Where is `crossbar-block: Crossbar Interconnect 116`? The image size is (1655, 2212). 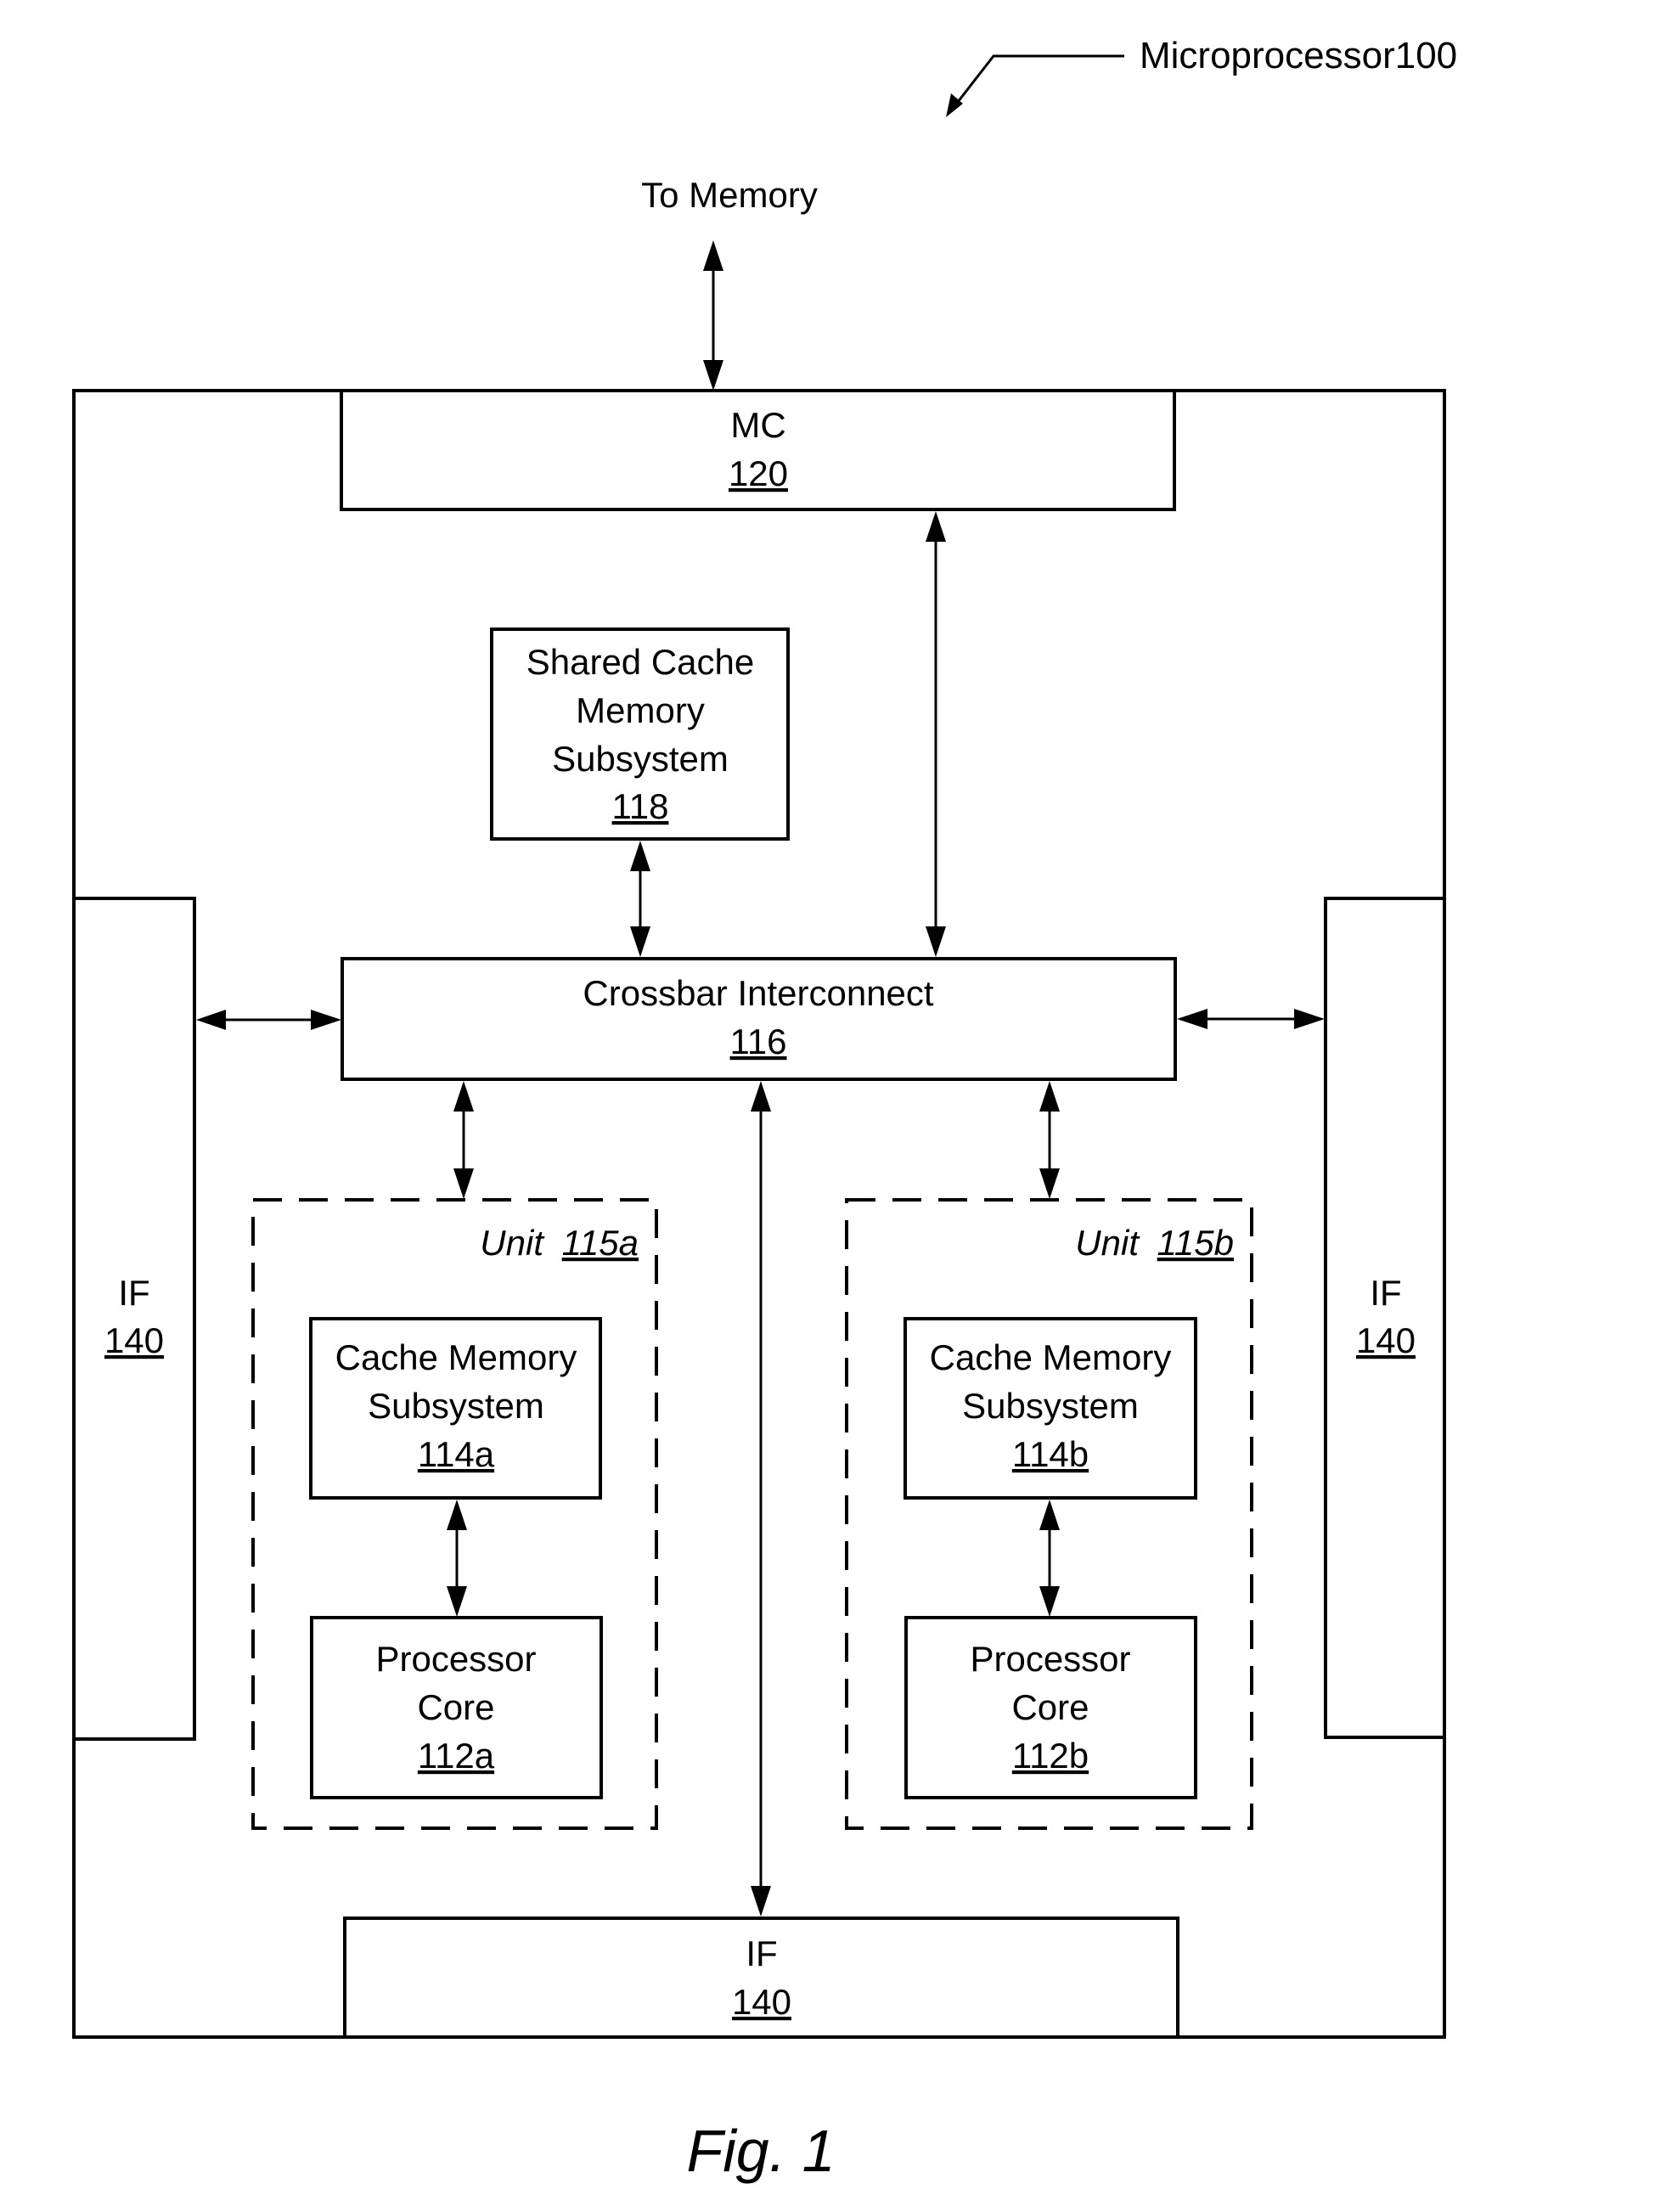
crossbar-block: Crossbar Interconnect 116 is located at coordinates (759, 1019).